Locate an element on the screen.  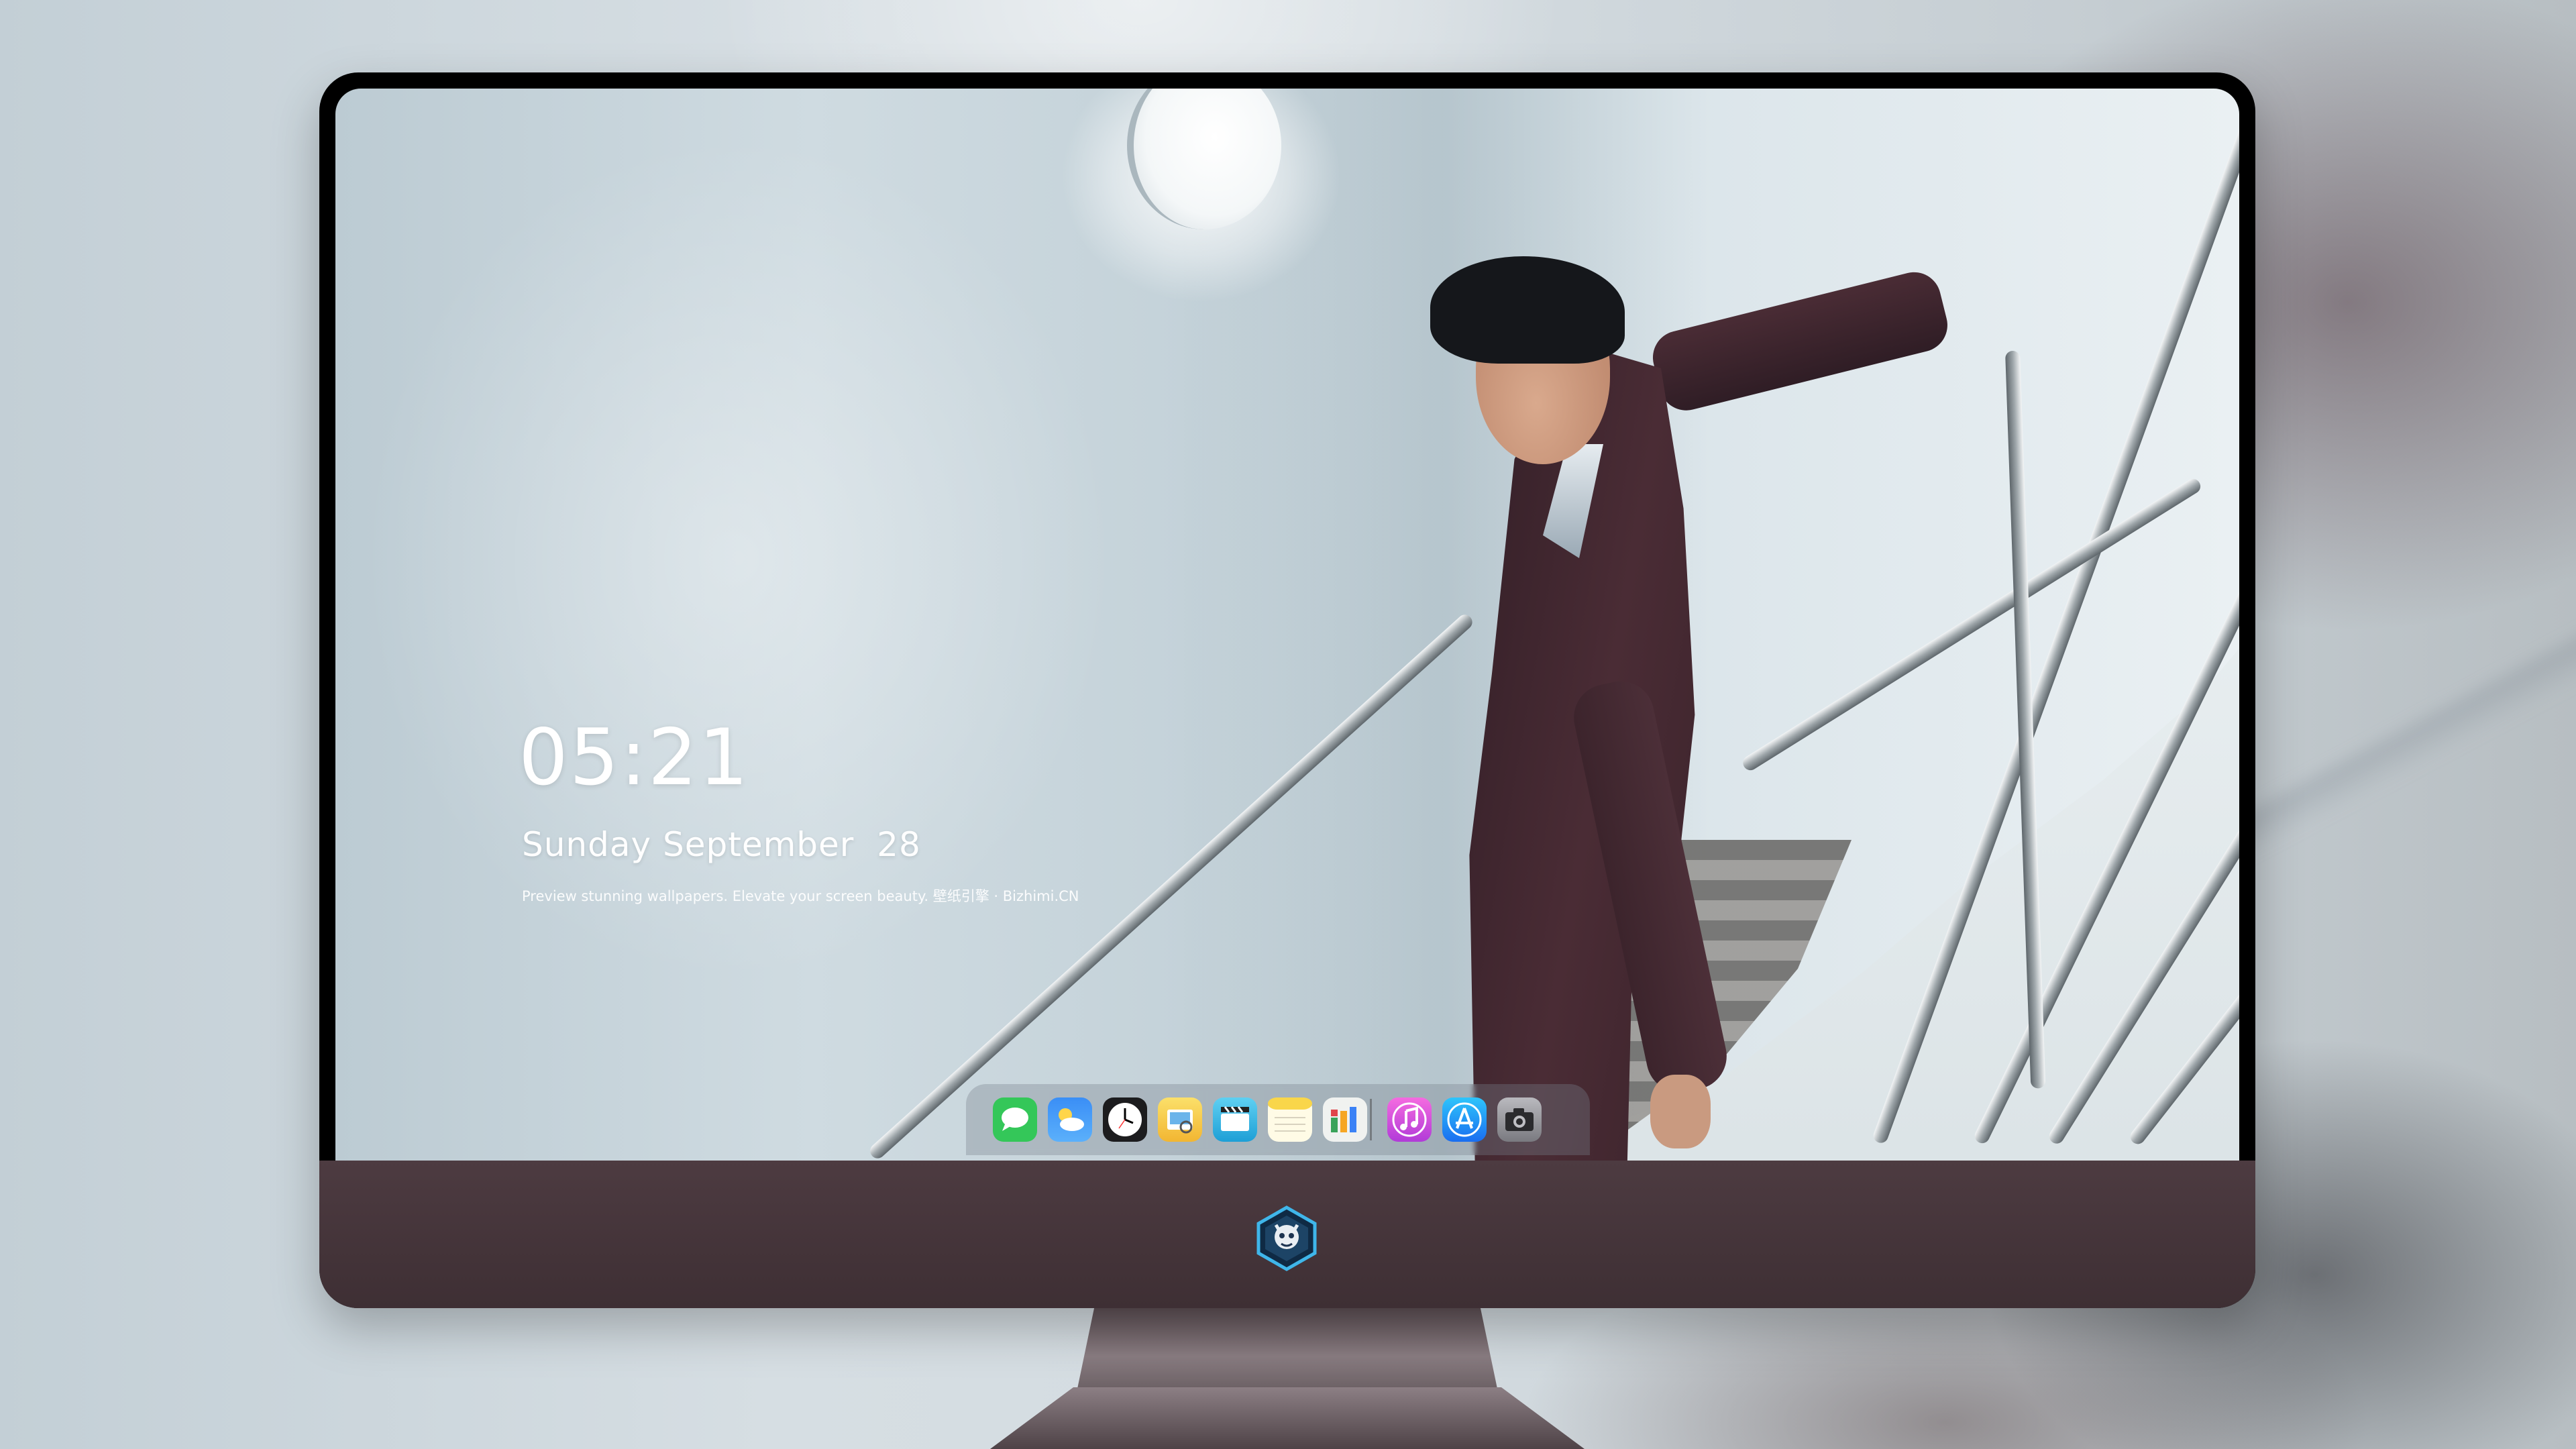
messages-icon is located at coordinates (1015, 1119).